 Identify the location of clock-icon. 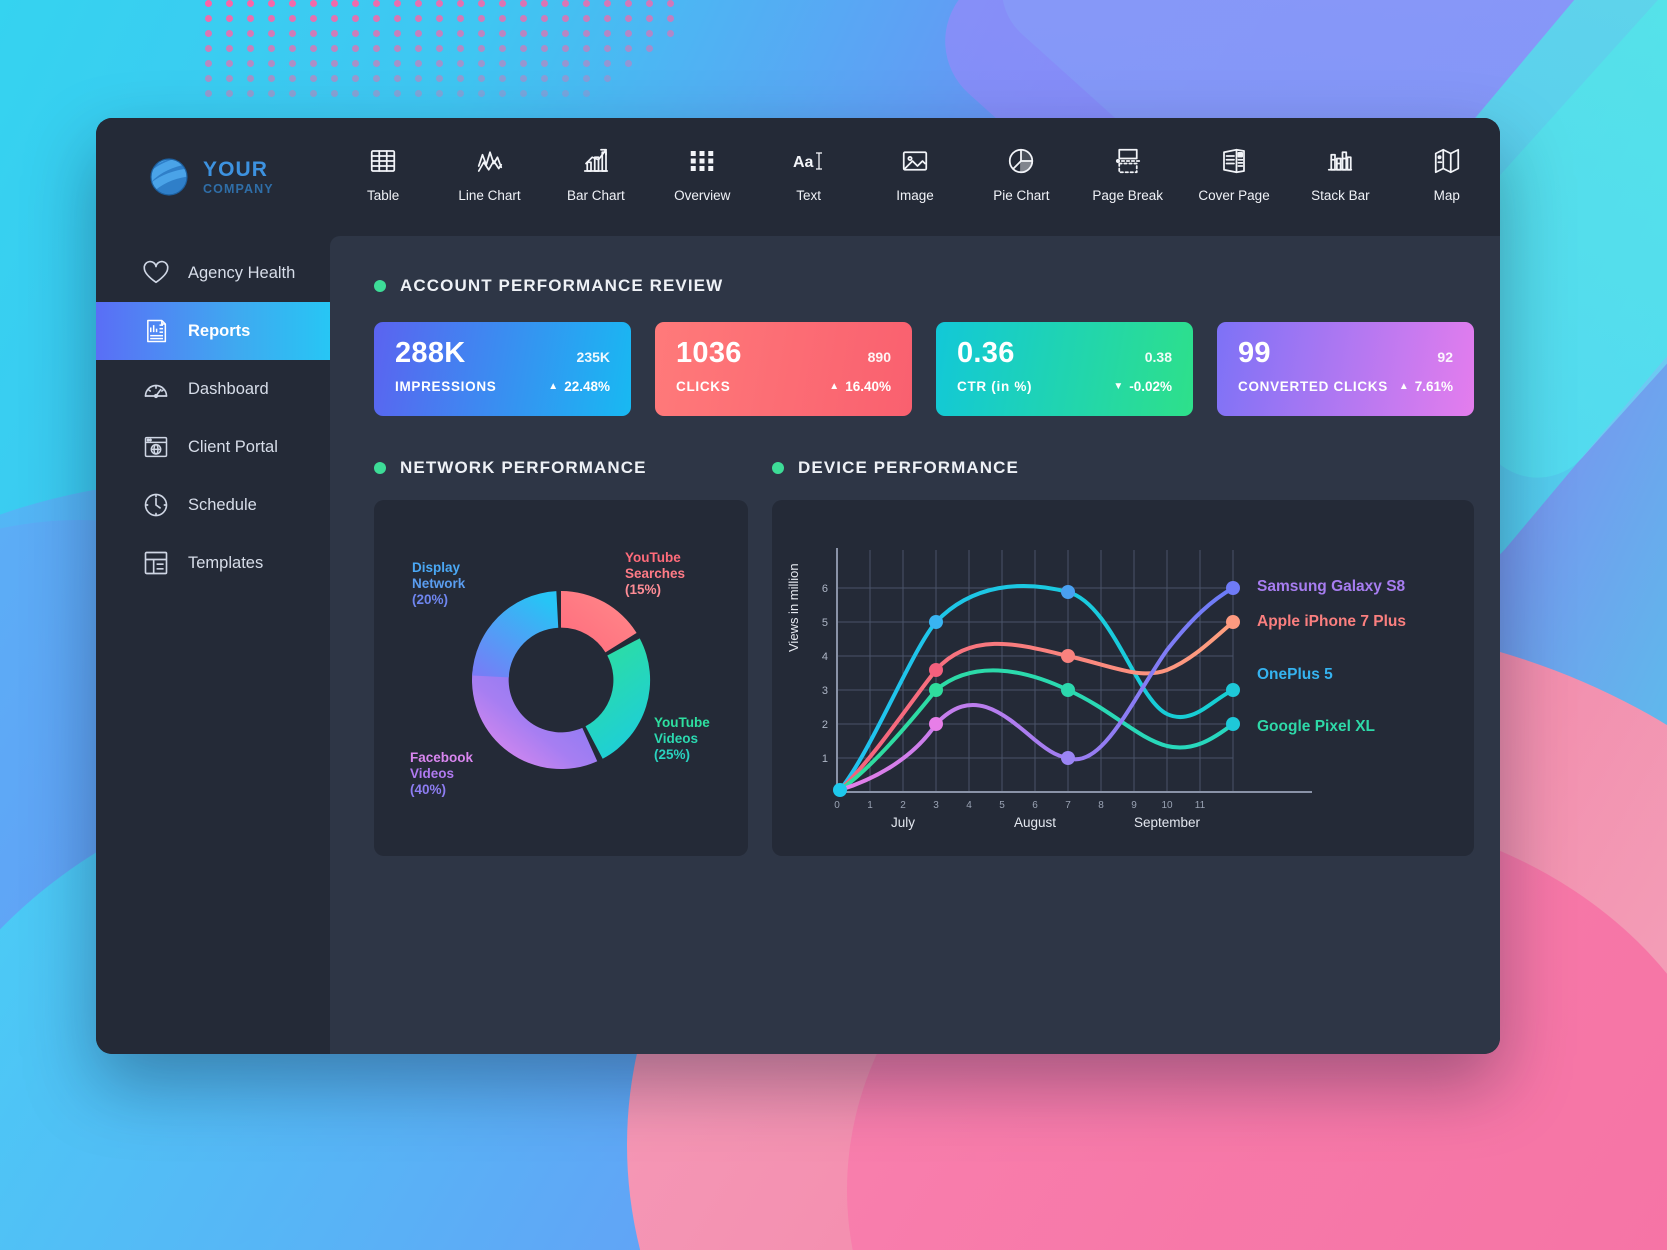
(156, 505).